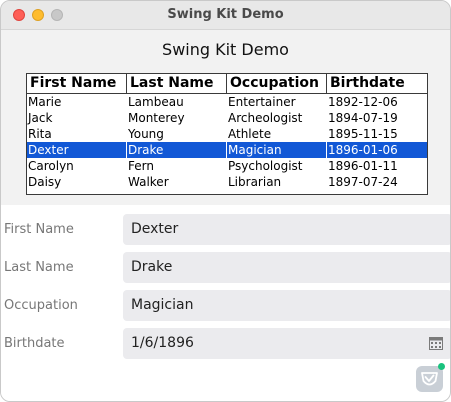  Describe the element at coordinates (286, 305) in the screenshot. I see `occupation-field: Magician` at that location.